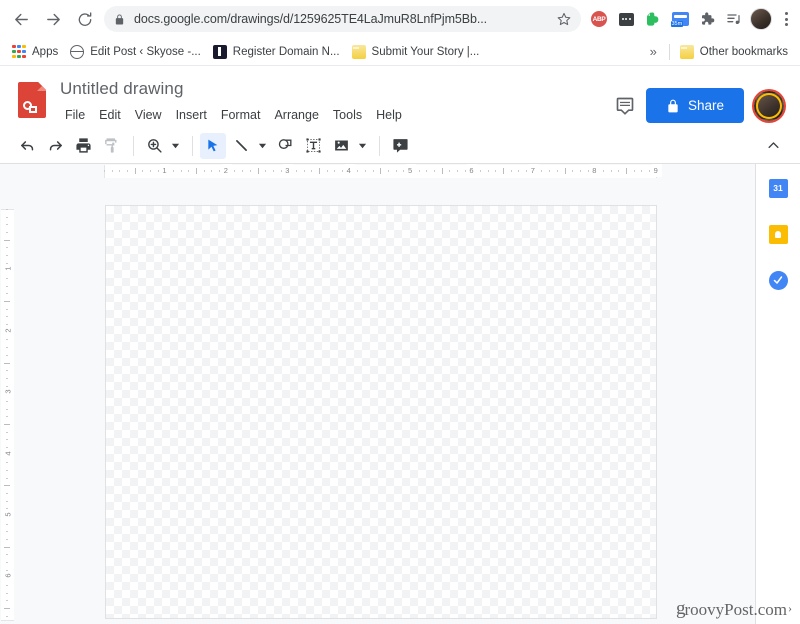 Image resolution: width=800 pixels, height=624 pixels. Describe the element at coordinates (111, 146) in the screenshot. I see `paint-format-button` at that location.